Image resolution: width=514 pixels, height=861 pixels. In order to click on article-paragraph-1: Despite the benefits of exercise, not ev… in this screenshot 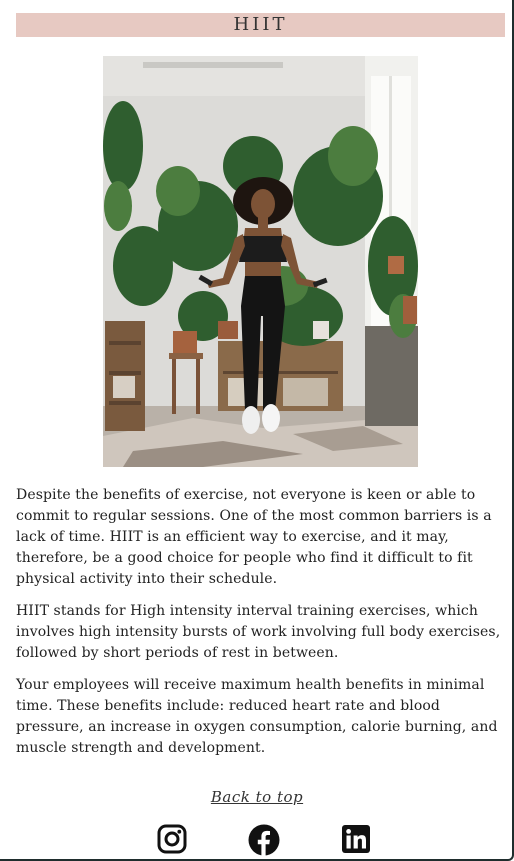, I will do `click(254, 537)`.